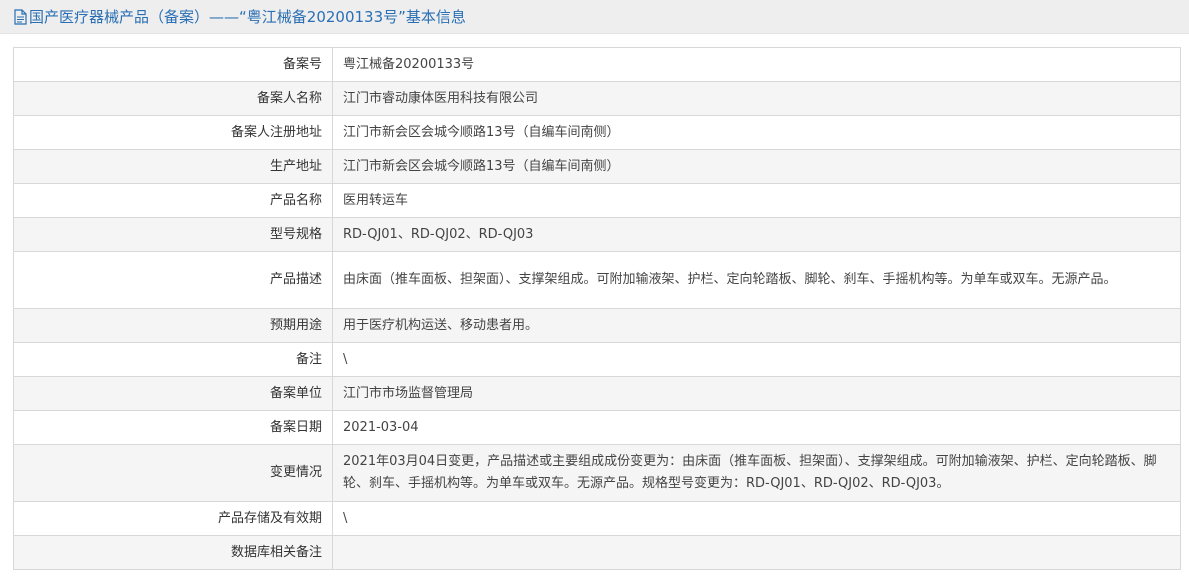  I want to click on table-row: 备案号 粤江械备20200133号, so click(597, 64).